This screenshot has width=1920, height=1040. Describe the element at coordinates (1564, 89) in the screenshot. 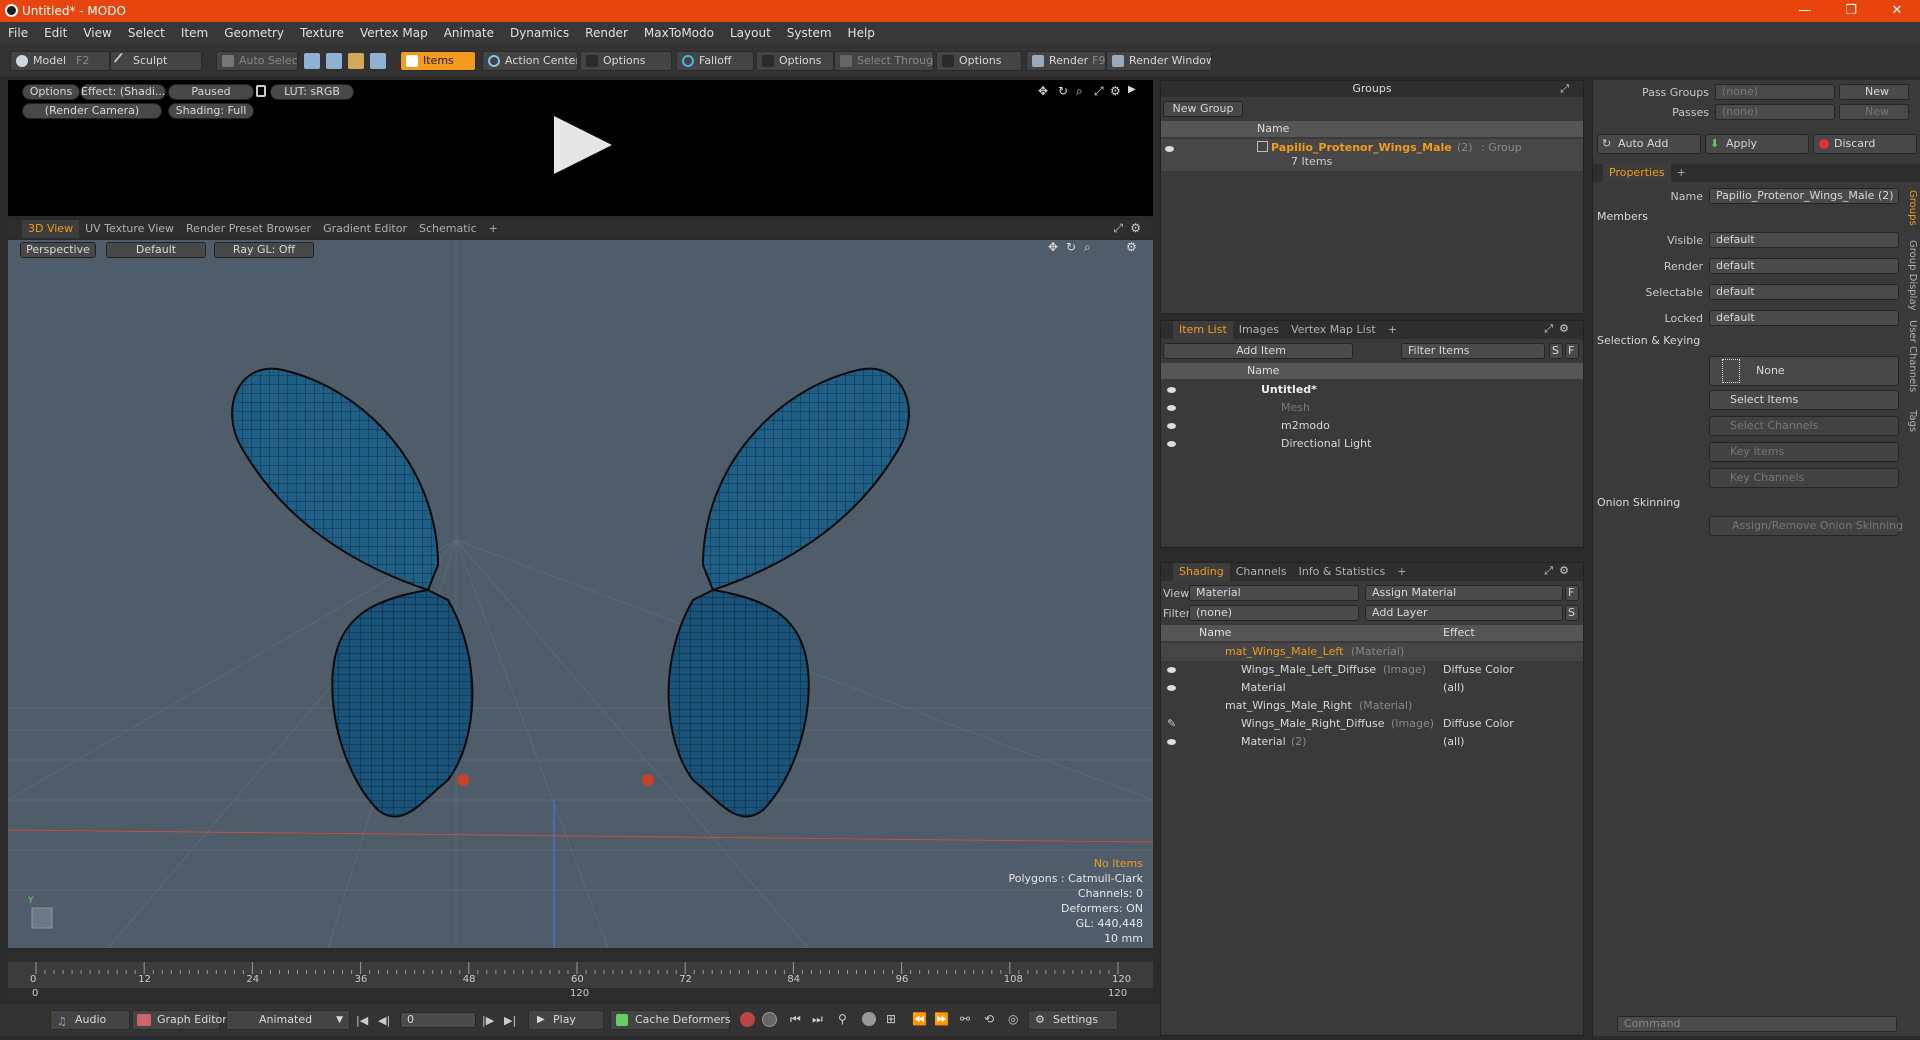

I see `groups-expand-icon: ⤢` at that location.